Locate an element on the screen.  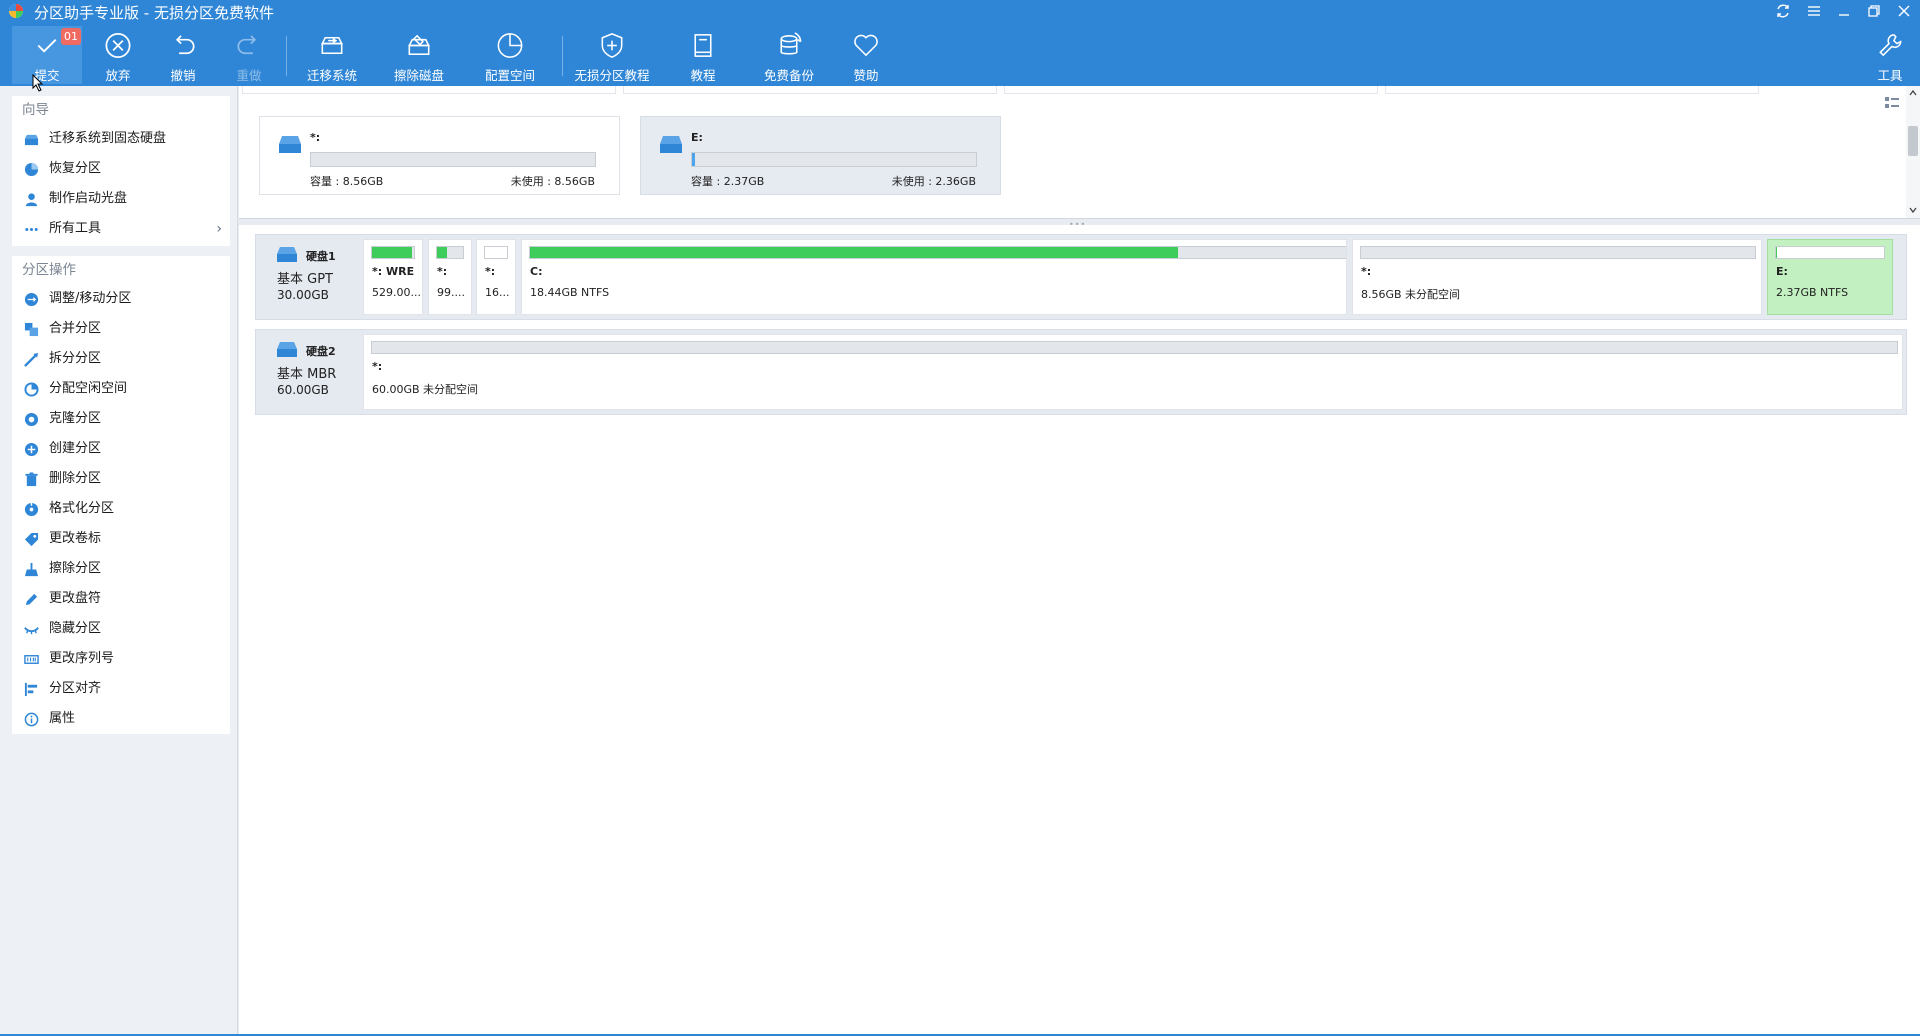
pencil-icon is located at coordinates (31, 599).